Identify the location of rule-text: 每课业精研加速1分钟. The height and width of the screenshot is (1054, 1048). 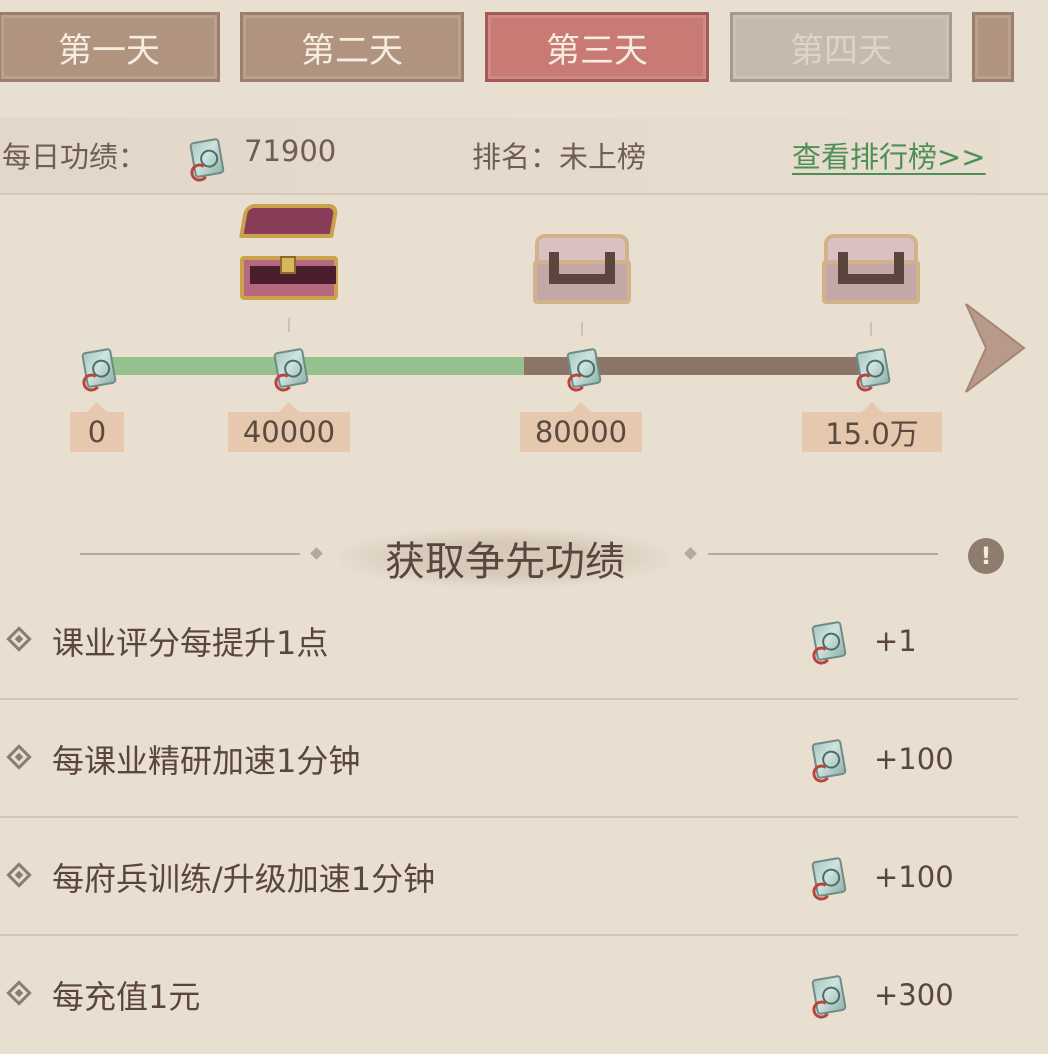
(206, 761).